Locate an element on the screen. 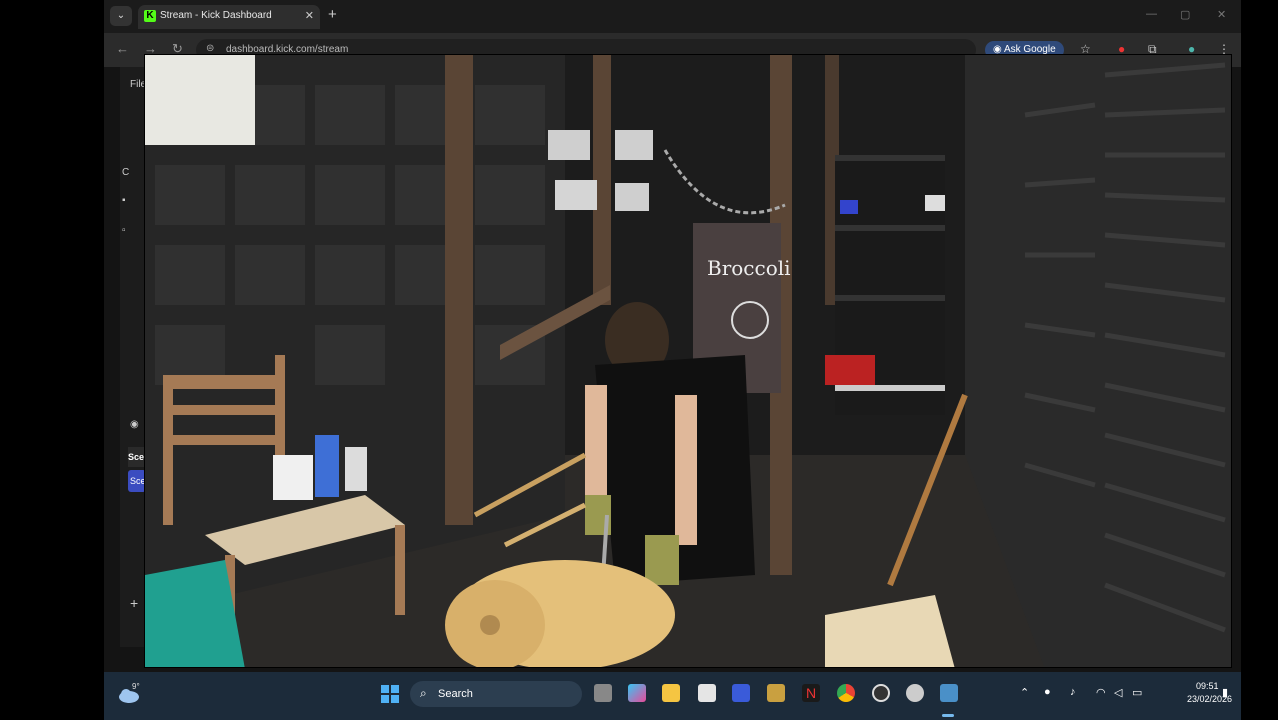 The width and height of the screenshot is (1278, 720). dashboard-sidebar is located at coordinates (133, 357).